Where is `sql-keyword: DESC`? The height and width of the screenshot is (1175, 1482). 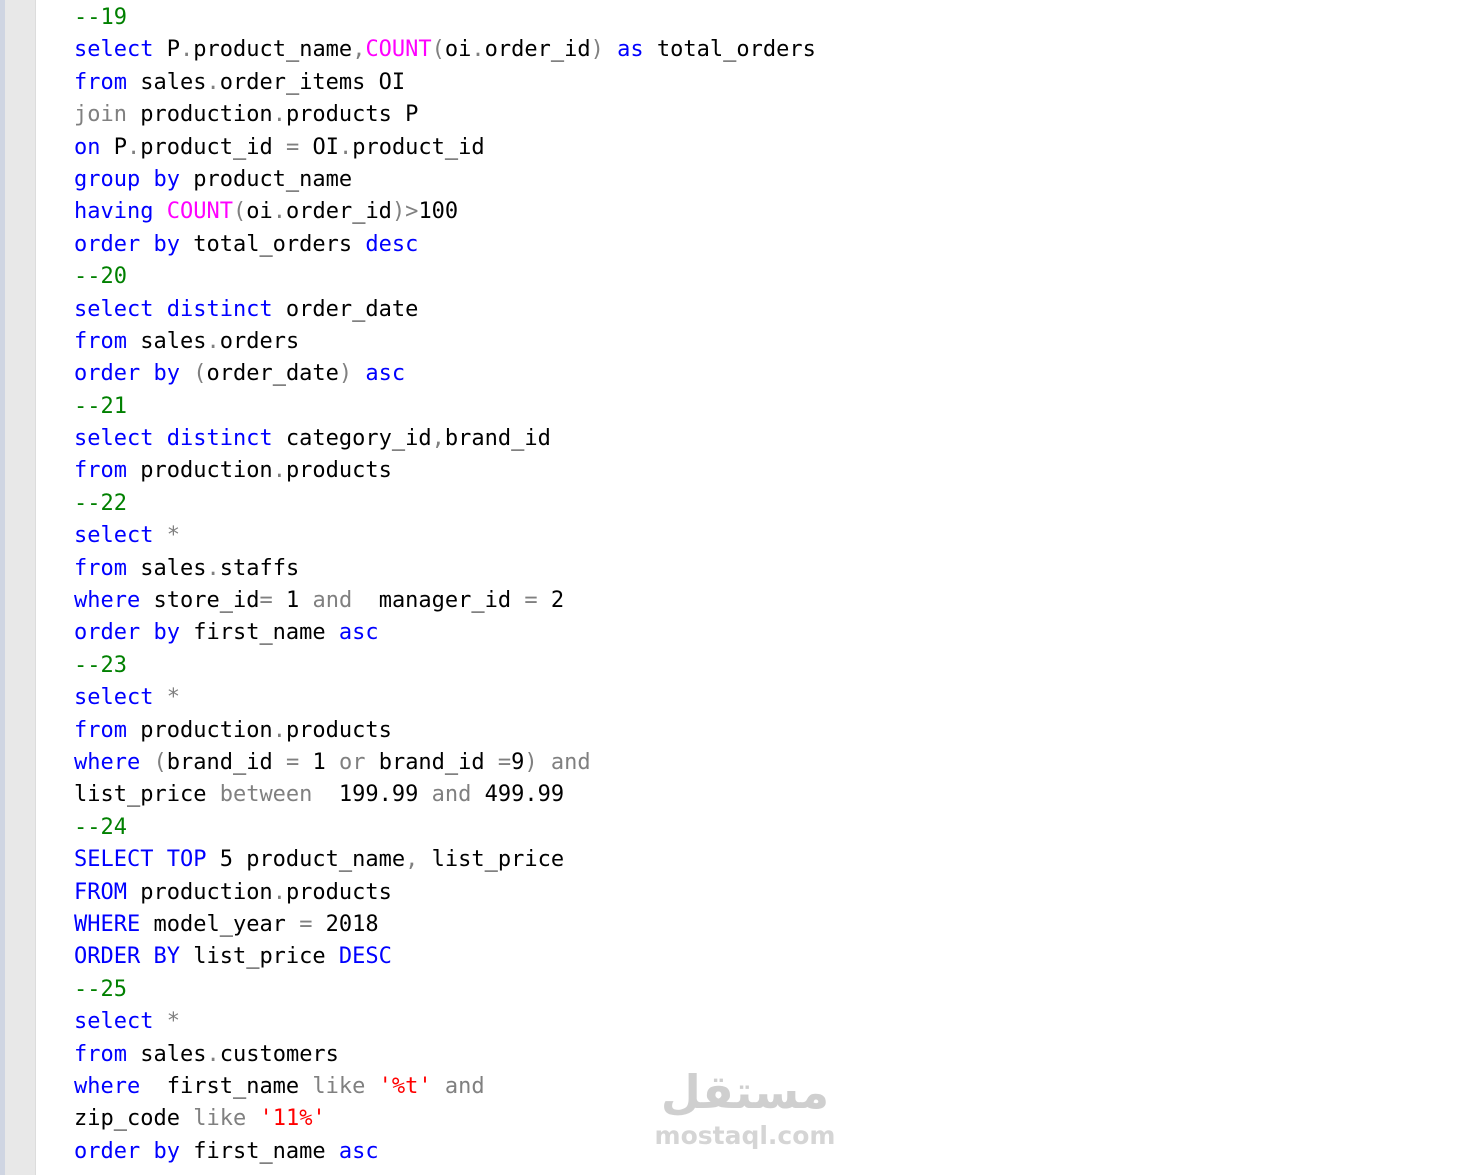
sql-keyword: DESC is located at coordinates (365, 957).